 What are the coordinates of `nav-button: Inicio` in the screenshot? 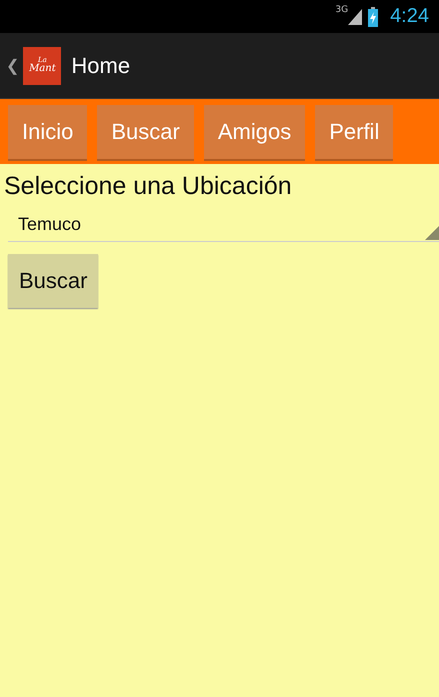 It's located at (48, 131).